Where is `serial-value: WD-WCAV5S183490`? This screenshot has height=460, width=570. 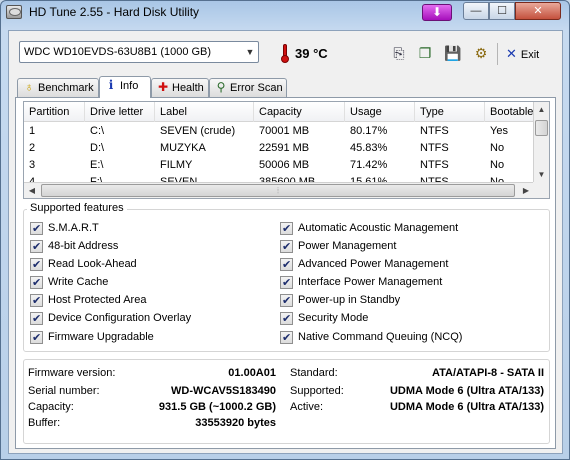 serial-value: WD-WCAV5S183490 is located at coordinates (223, 391).